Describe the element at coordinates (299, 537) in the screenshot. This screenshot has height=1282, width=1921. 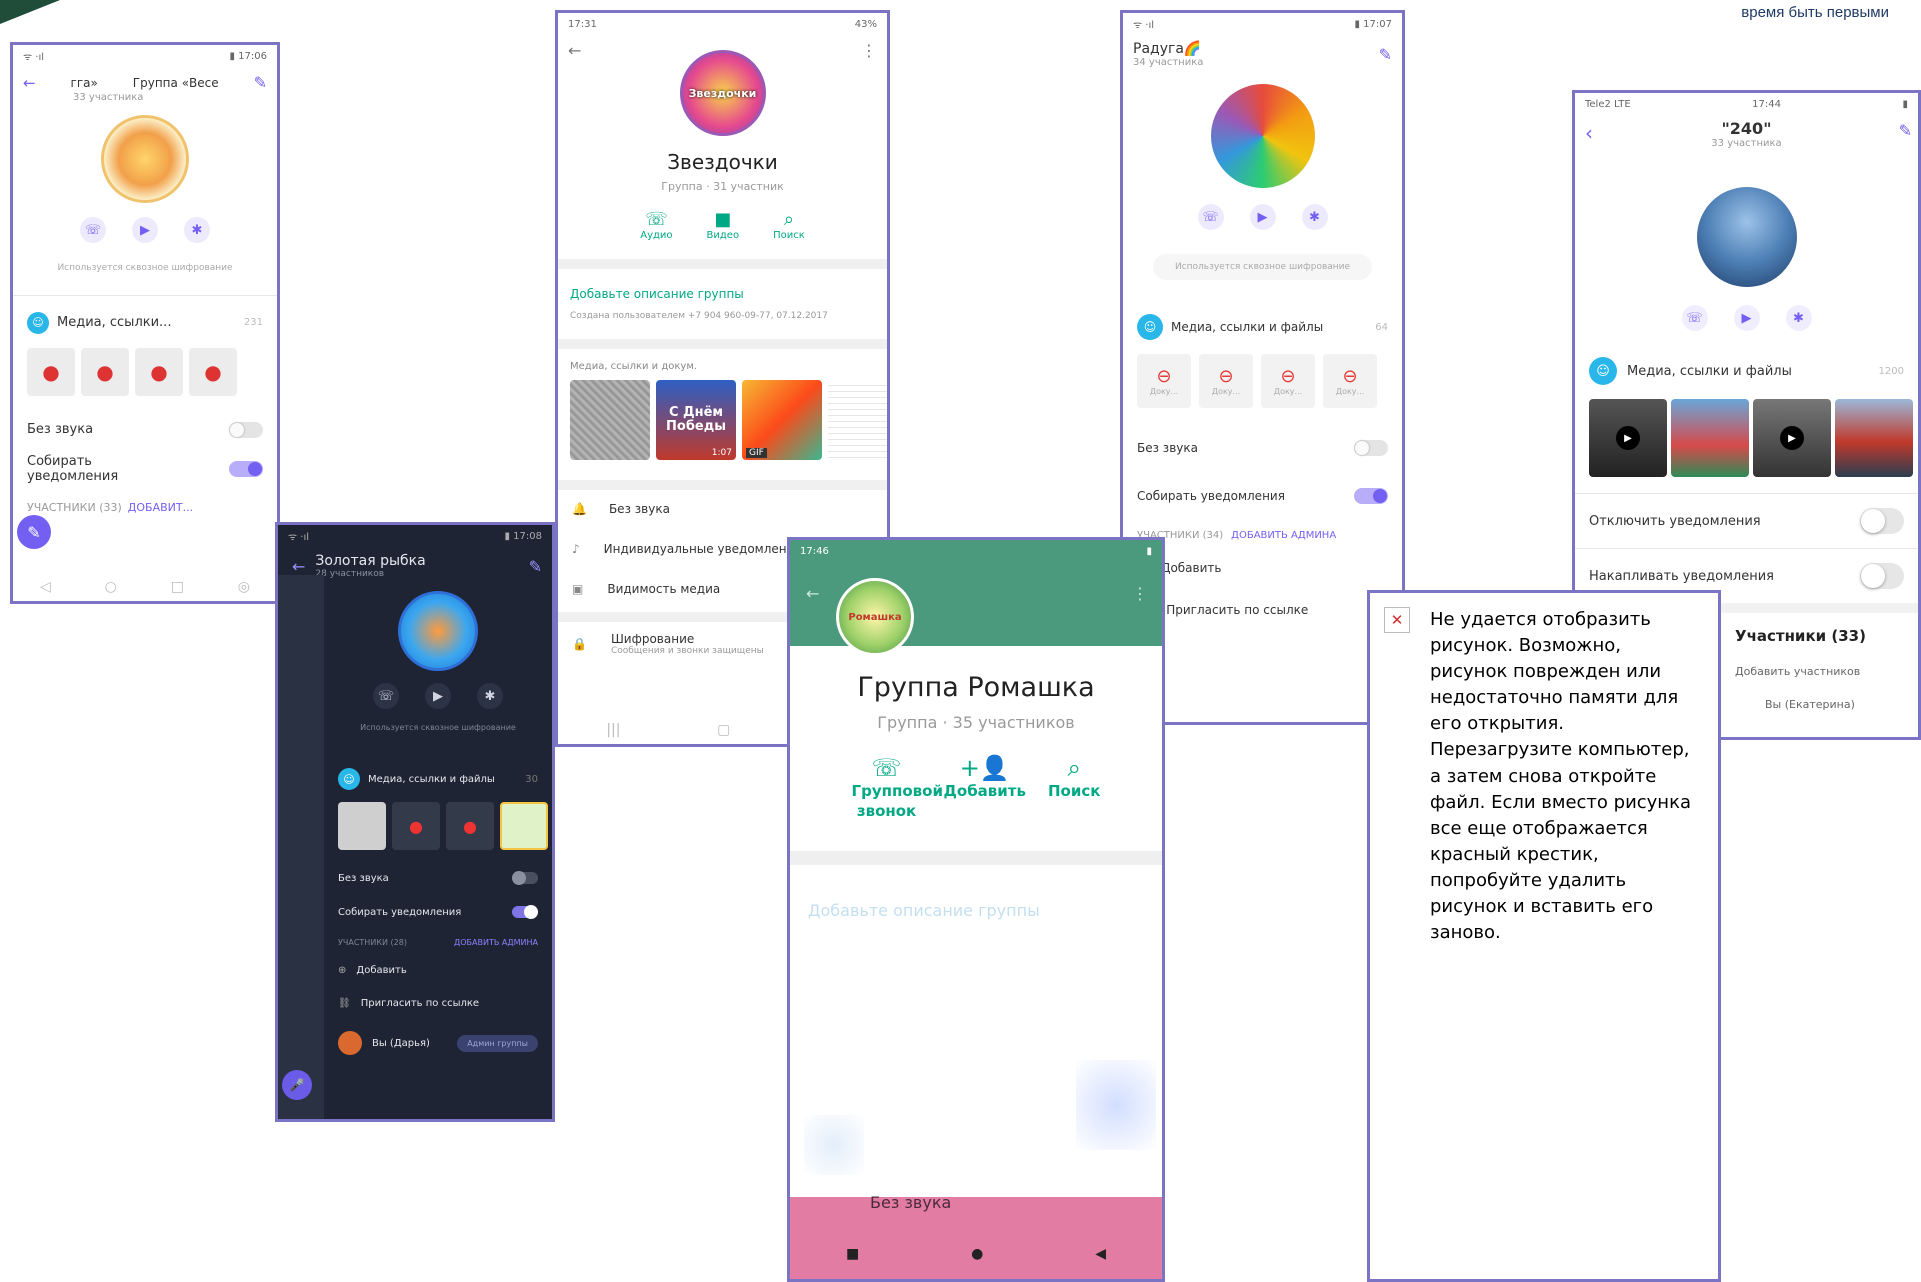
I see `status-signal: ᯤ ‧ıl` at that location.